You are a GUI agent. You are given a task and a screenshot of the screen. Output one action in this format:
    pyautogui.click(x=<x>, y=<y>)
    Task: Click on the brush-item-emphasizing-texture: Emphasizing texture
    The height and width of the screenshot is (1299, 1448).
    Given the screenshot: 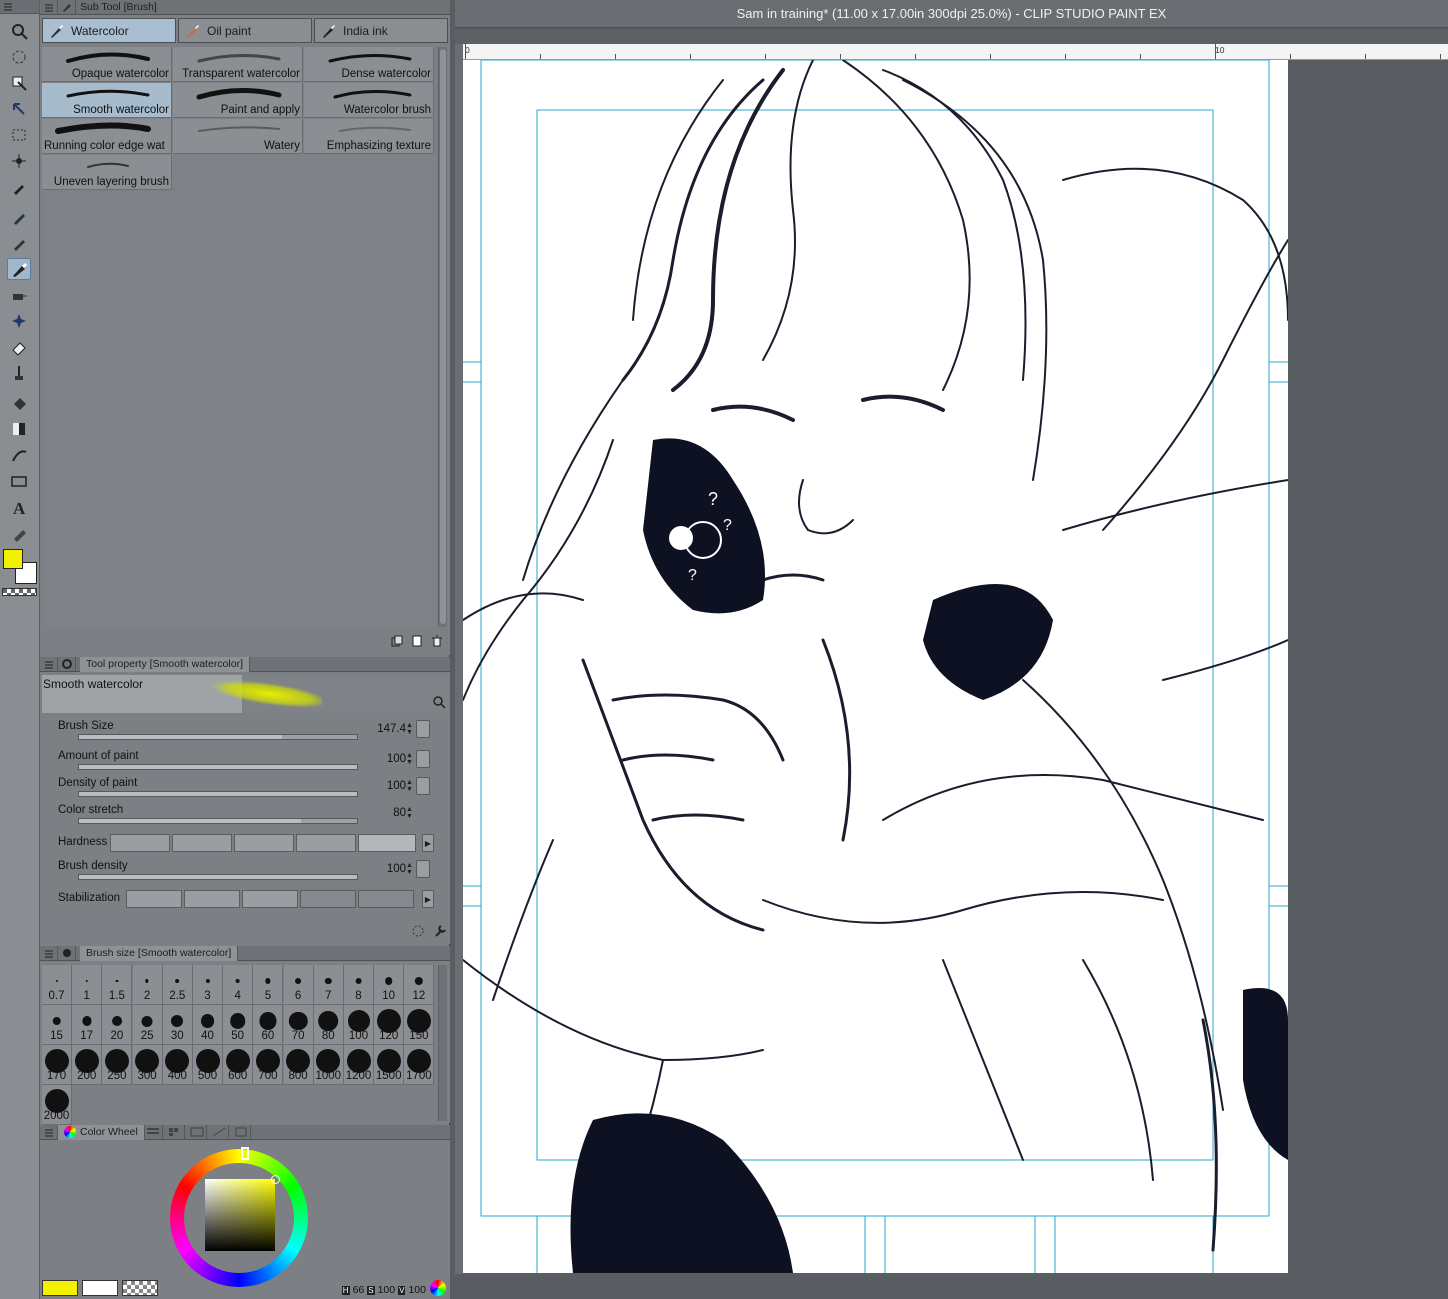 What is the action you would take?
    pyautogui.click(x=369, y=136)
    